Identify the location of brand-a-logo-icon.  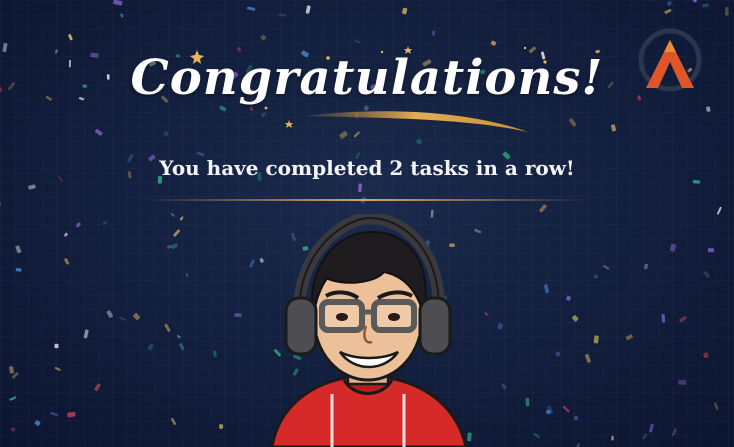
(670, 60).